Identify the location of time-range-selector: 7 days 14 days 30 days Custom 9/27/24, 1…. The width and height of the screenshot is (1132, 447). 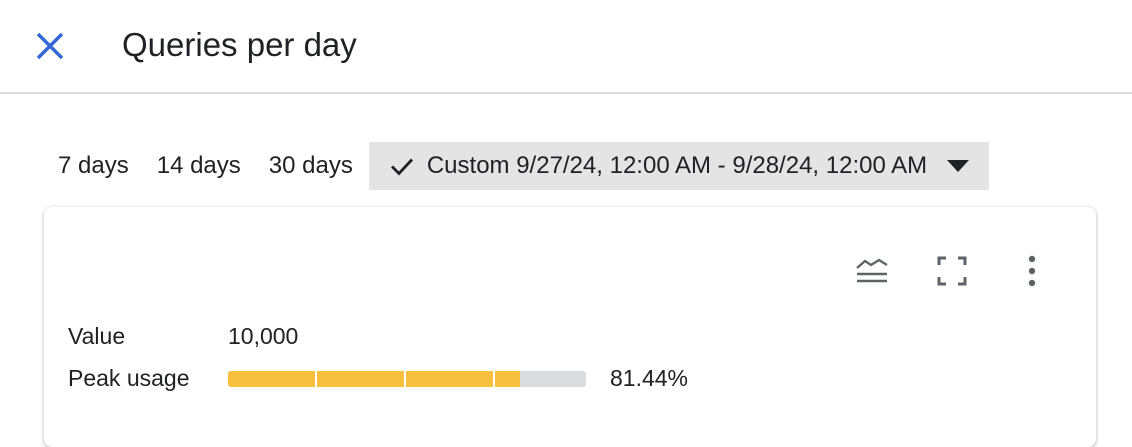
(517, 166).